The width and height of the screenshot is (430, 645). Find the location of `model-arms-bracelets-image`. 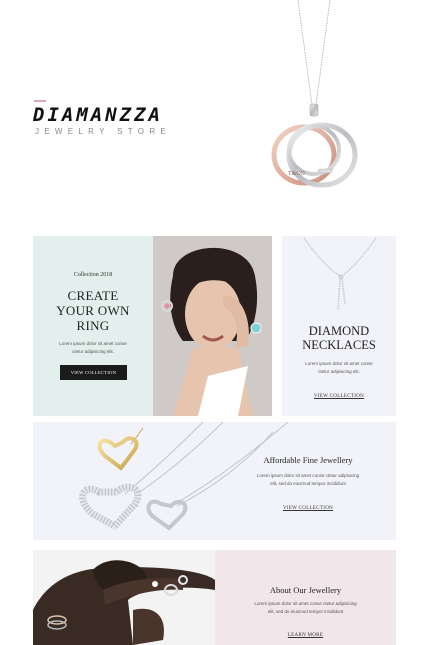

model-arms-bracelets-image is located at coordinates (124, 597).